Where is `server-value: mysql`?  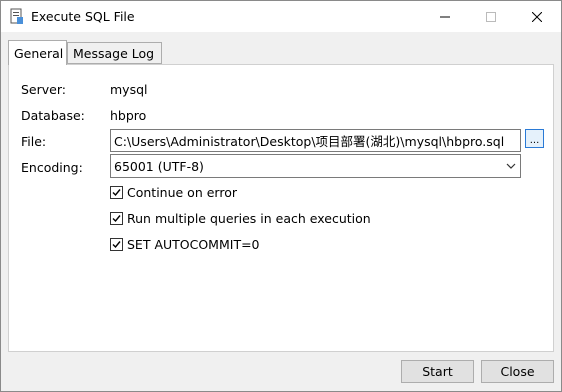
server-value: mysql is located at coordinates (129, 89).